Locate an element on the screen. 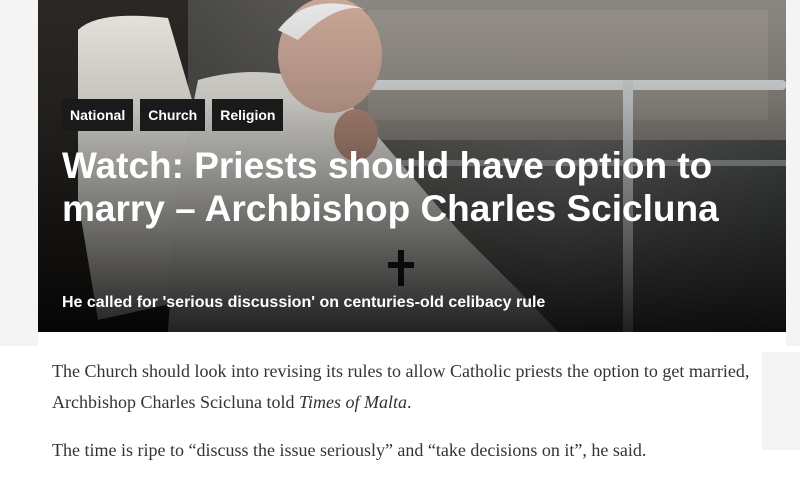 The image size is (800, 483). paragraph-1-end: . is located at coordinates (409, 402).